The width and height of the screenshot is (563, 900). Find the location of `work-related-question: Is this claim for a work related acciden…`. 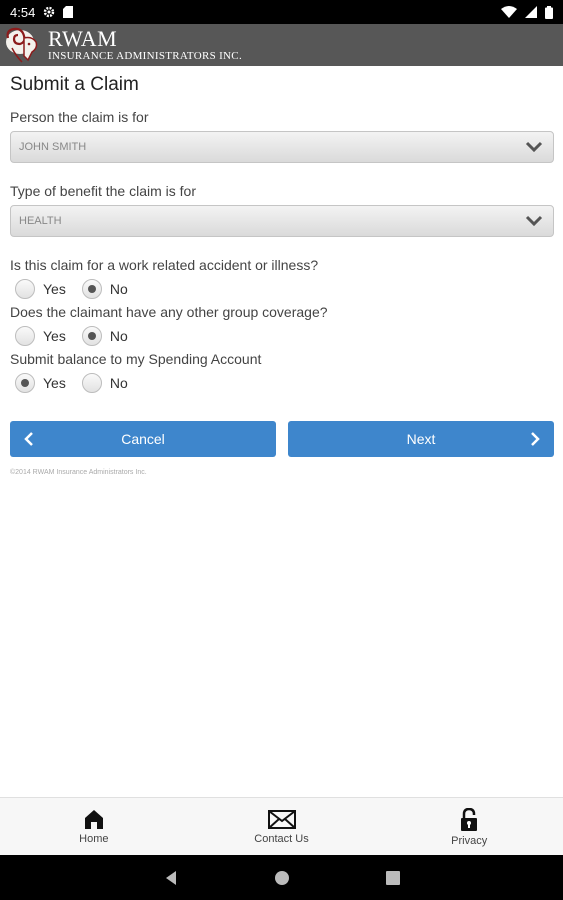

work-related-question: Is this claim for a work related acciden… is located at coordinates (164, 265).